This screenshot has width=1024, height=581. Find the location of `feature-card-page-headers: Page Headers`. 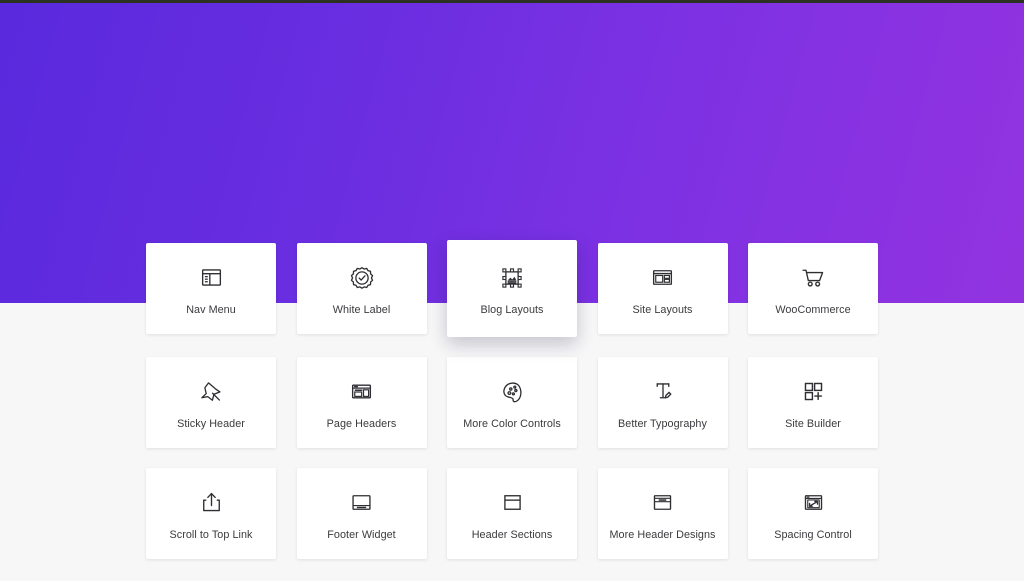

feature-card-page-headers: Page Headers is located at coordinates (361, 402).